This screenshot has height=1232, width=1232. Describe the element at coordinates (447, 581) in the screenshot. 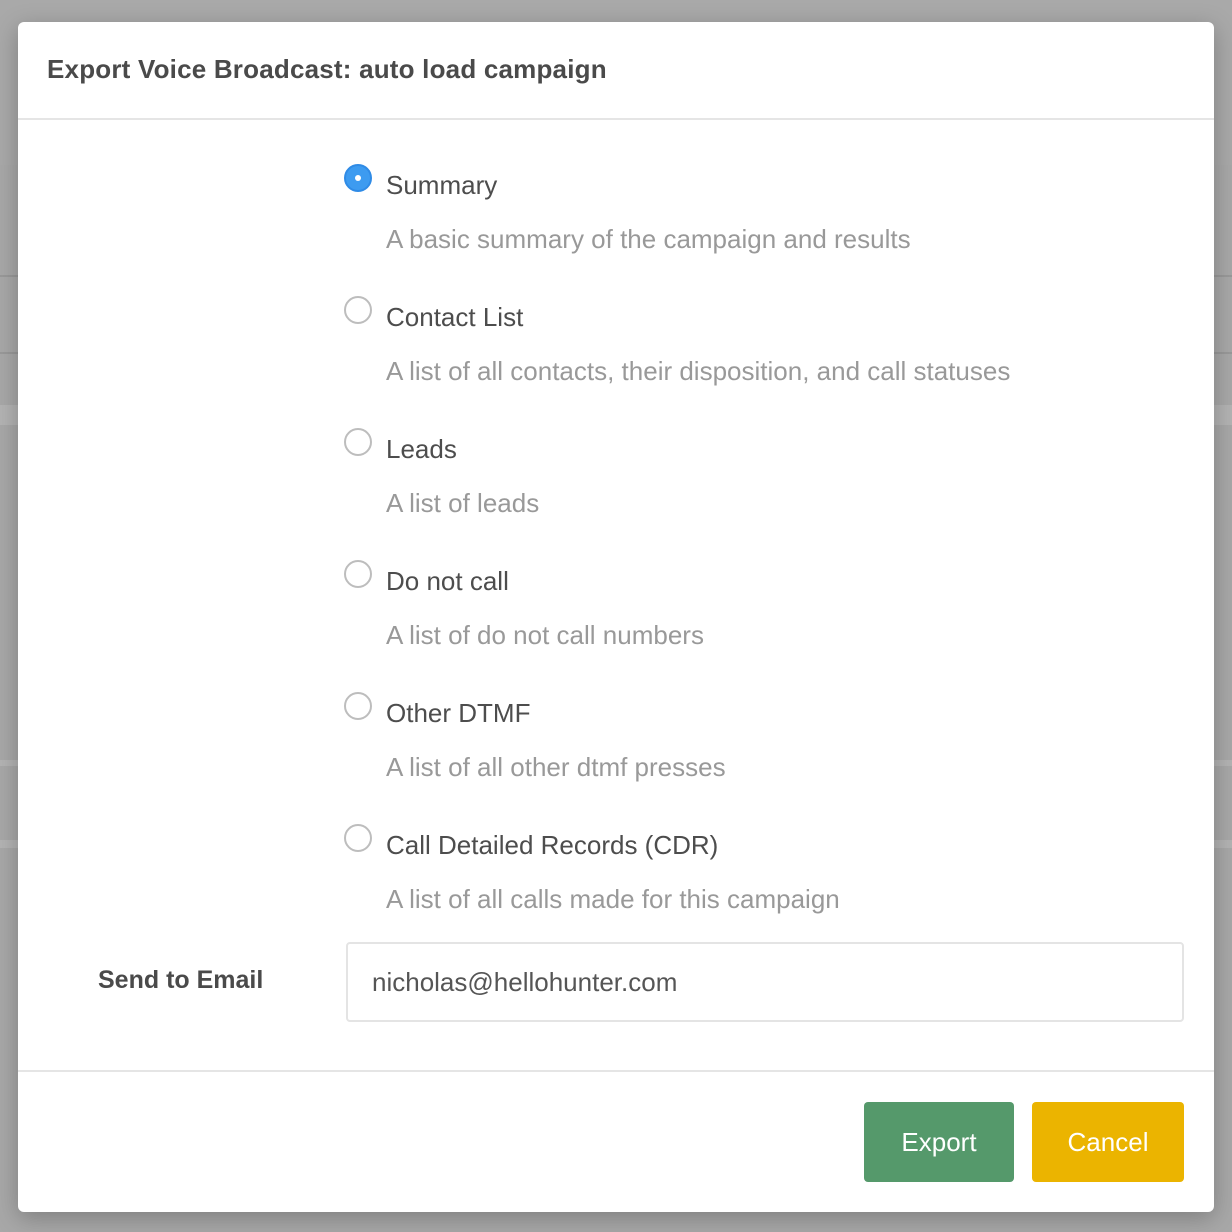

I see `option-label: Do not call` at that location.